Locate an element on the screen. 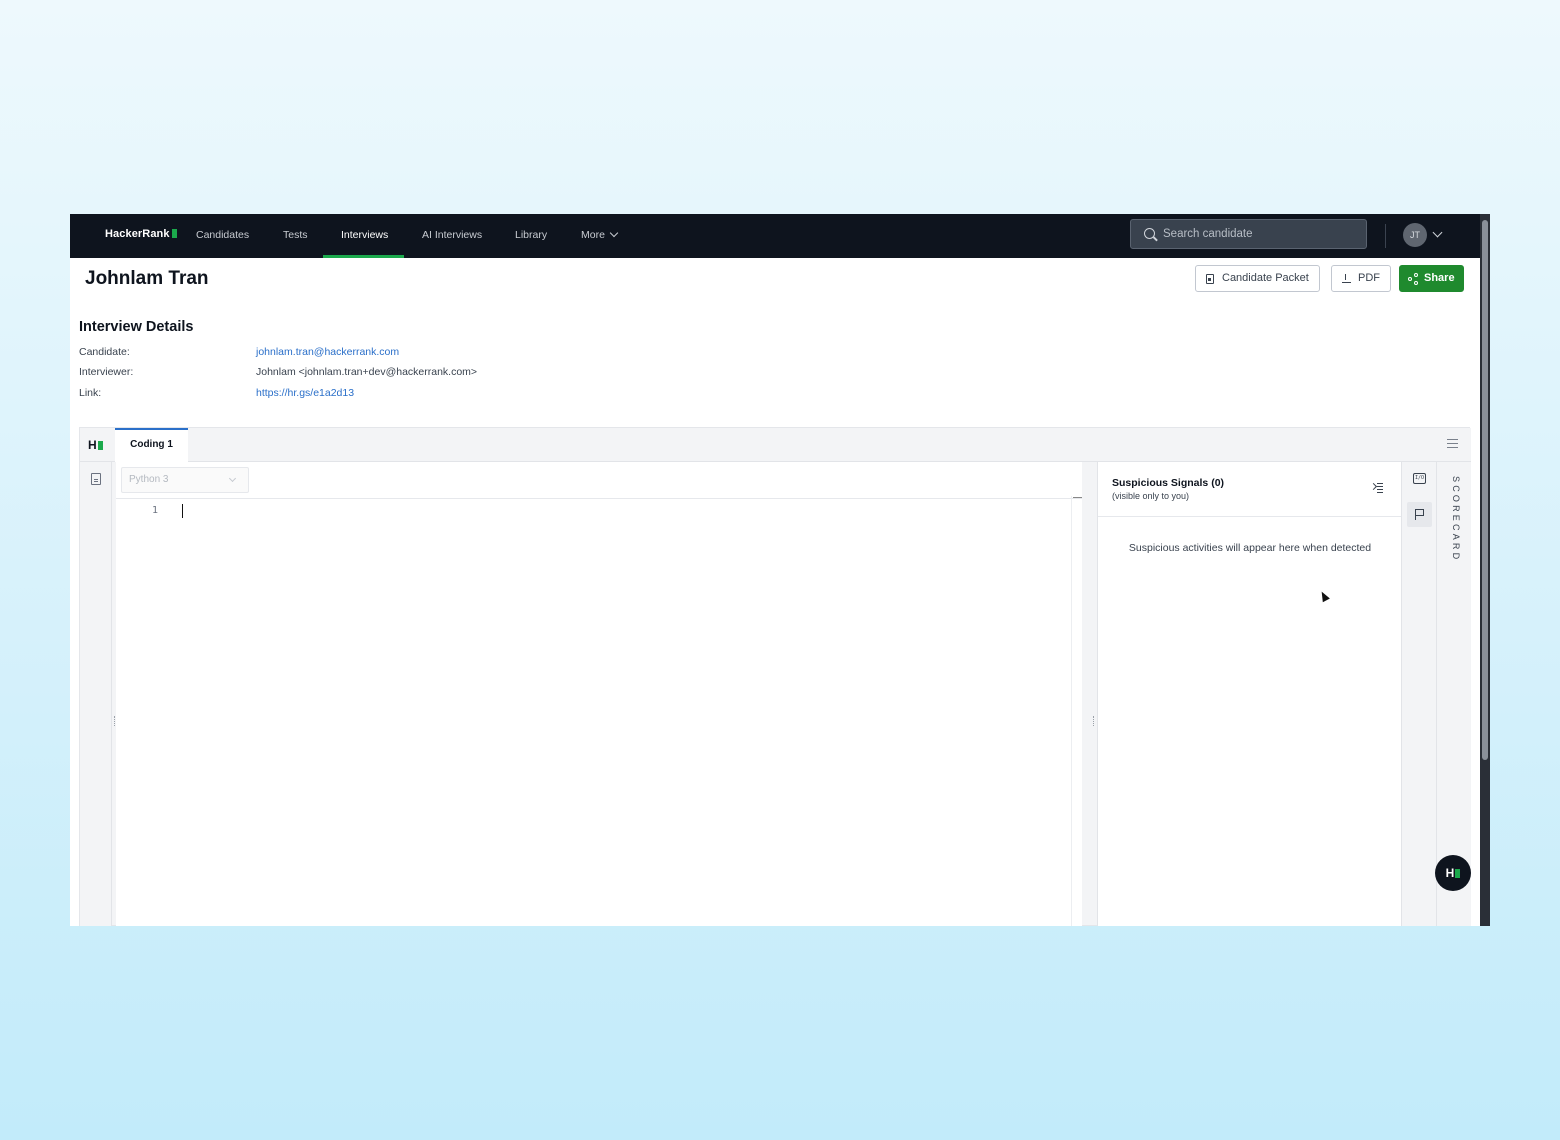 The height and width of the screenshot is (1140, 1560). avatar: JT is located at coordinates (1415, 235).